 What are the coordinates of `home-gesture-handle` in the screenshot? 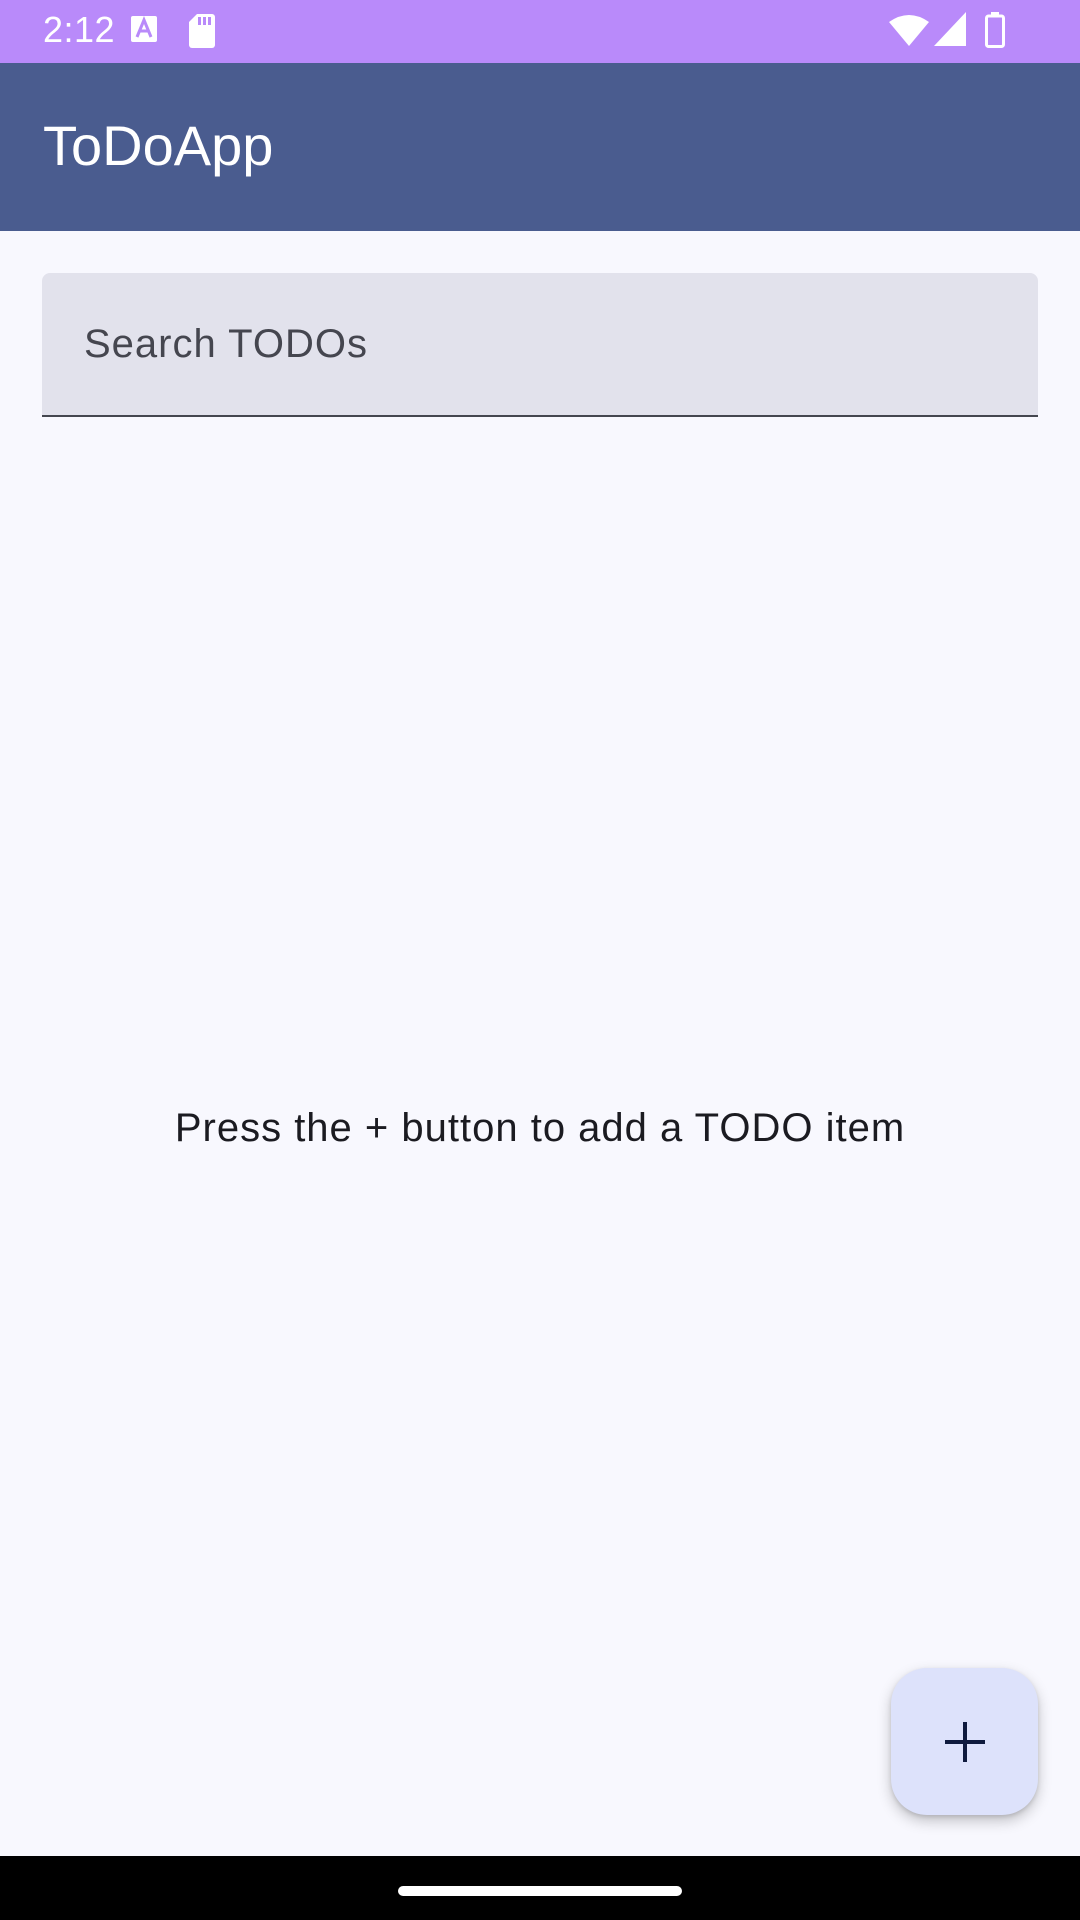 It's located at (540, 1891).